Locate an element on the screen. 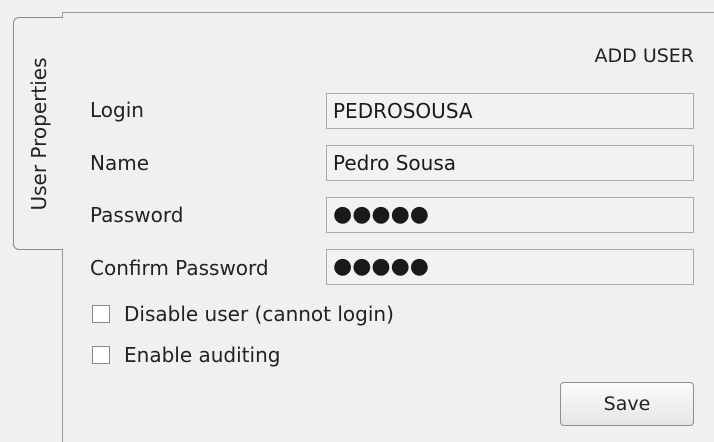 The height and width of the screenshot is (442, 714). password-field: ●●●●● is located at coordinates (510, 215).